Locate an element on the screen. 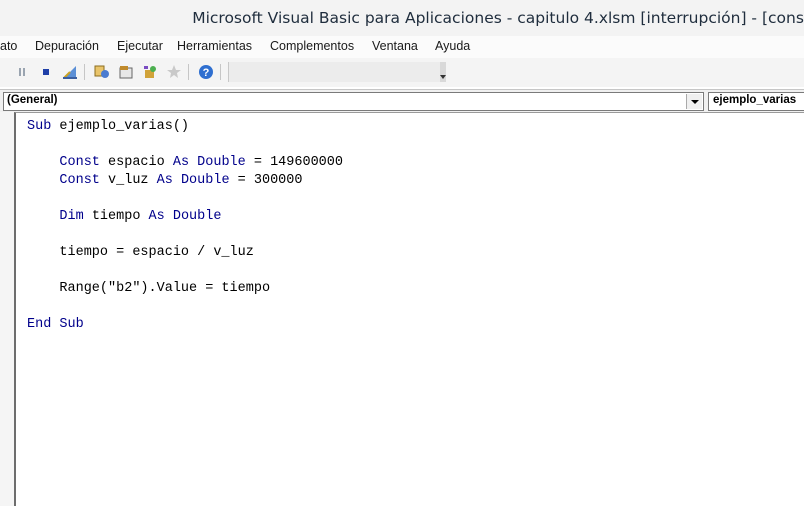 The height and width of the screenshot is (506, 804). menu-herramientas: Herramientas is located at coordinates (214, 46).